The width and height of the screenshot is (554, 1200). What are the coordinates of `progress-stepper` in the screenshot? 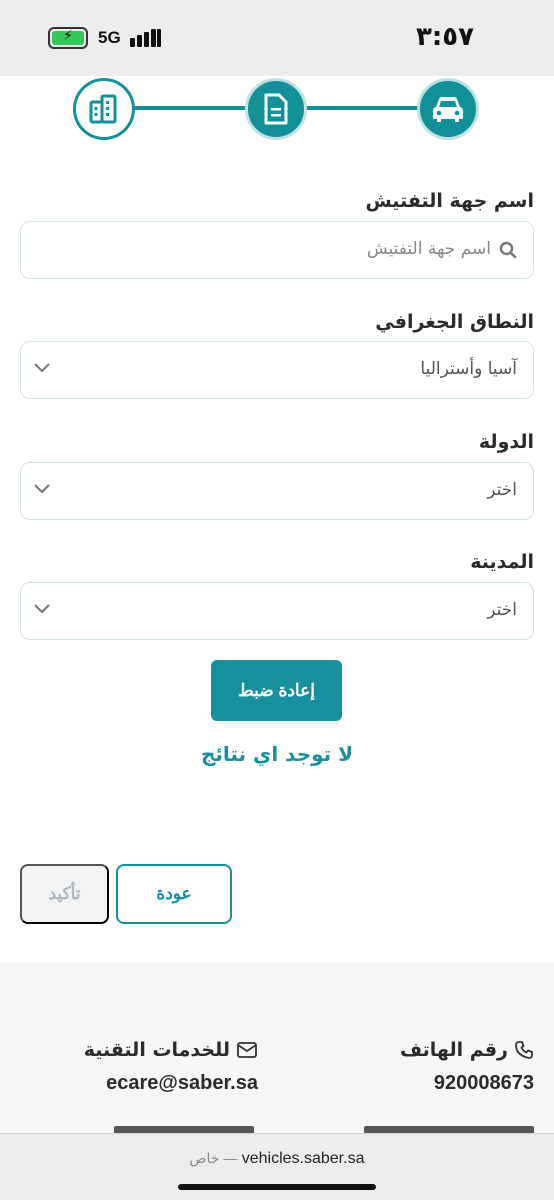 It's located at (277, 111).